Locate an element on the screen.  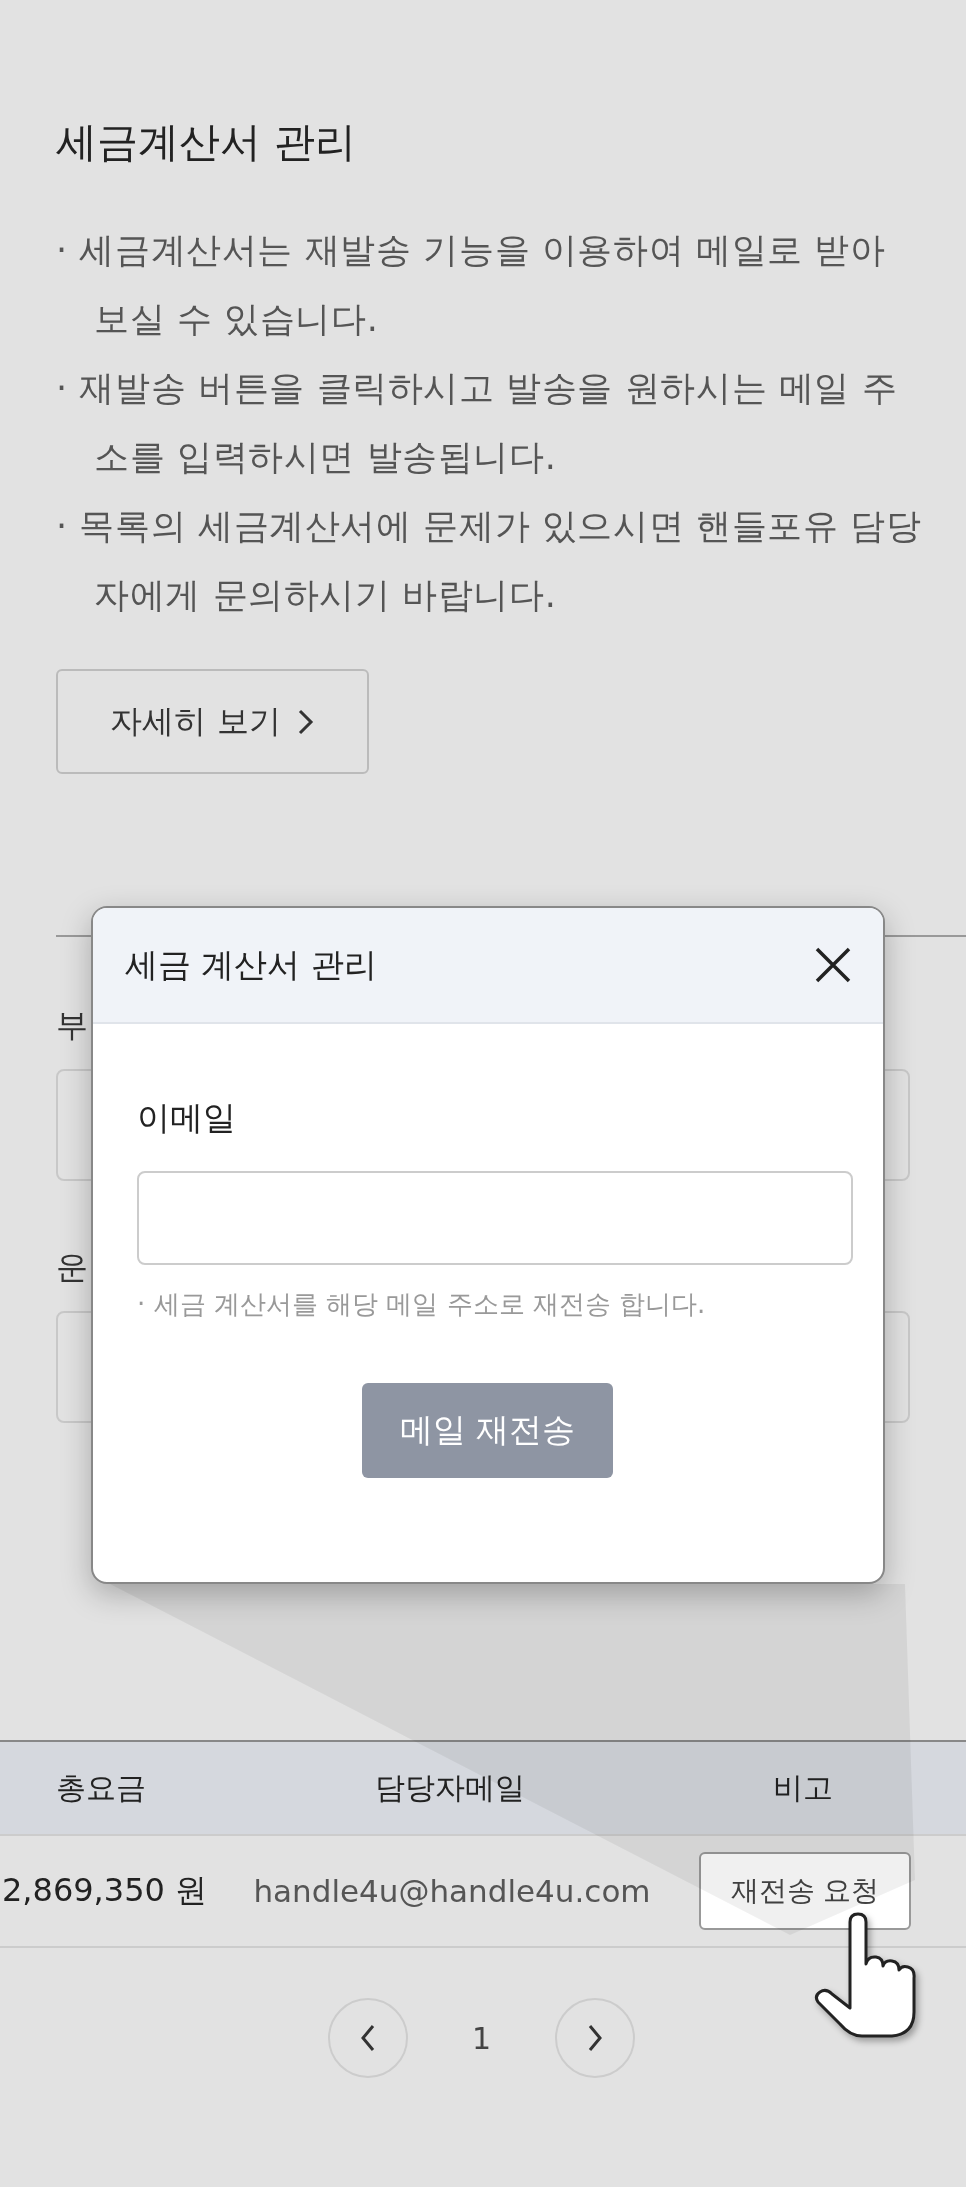
chevron-left-icon is located at coordinates (368, 2038).